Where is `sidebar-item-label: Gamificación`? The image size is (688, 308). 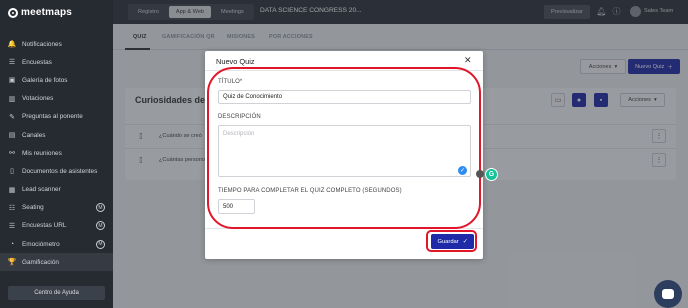
sidebar-item-label: Gamificación is located at coordinates (40, 262).